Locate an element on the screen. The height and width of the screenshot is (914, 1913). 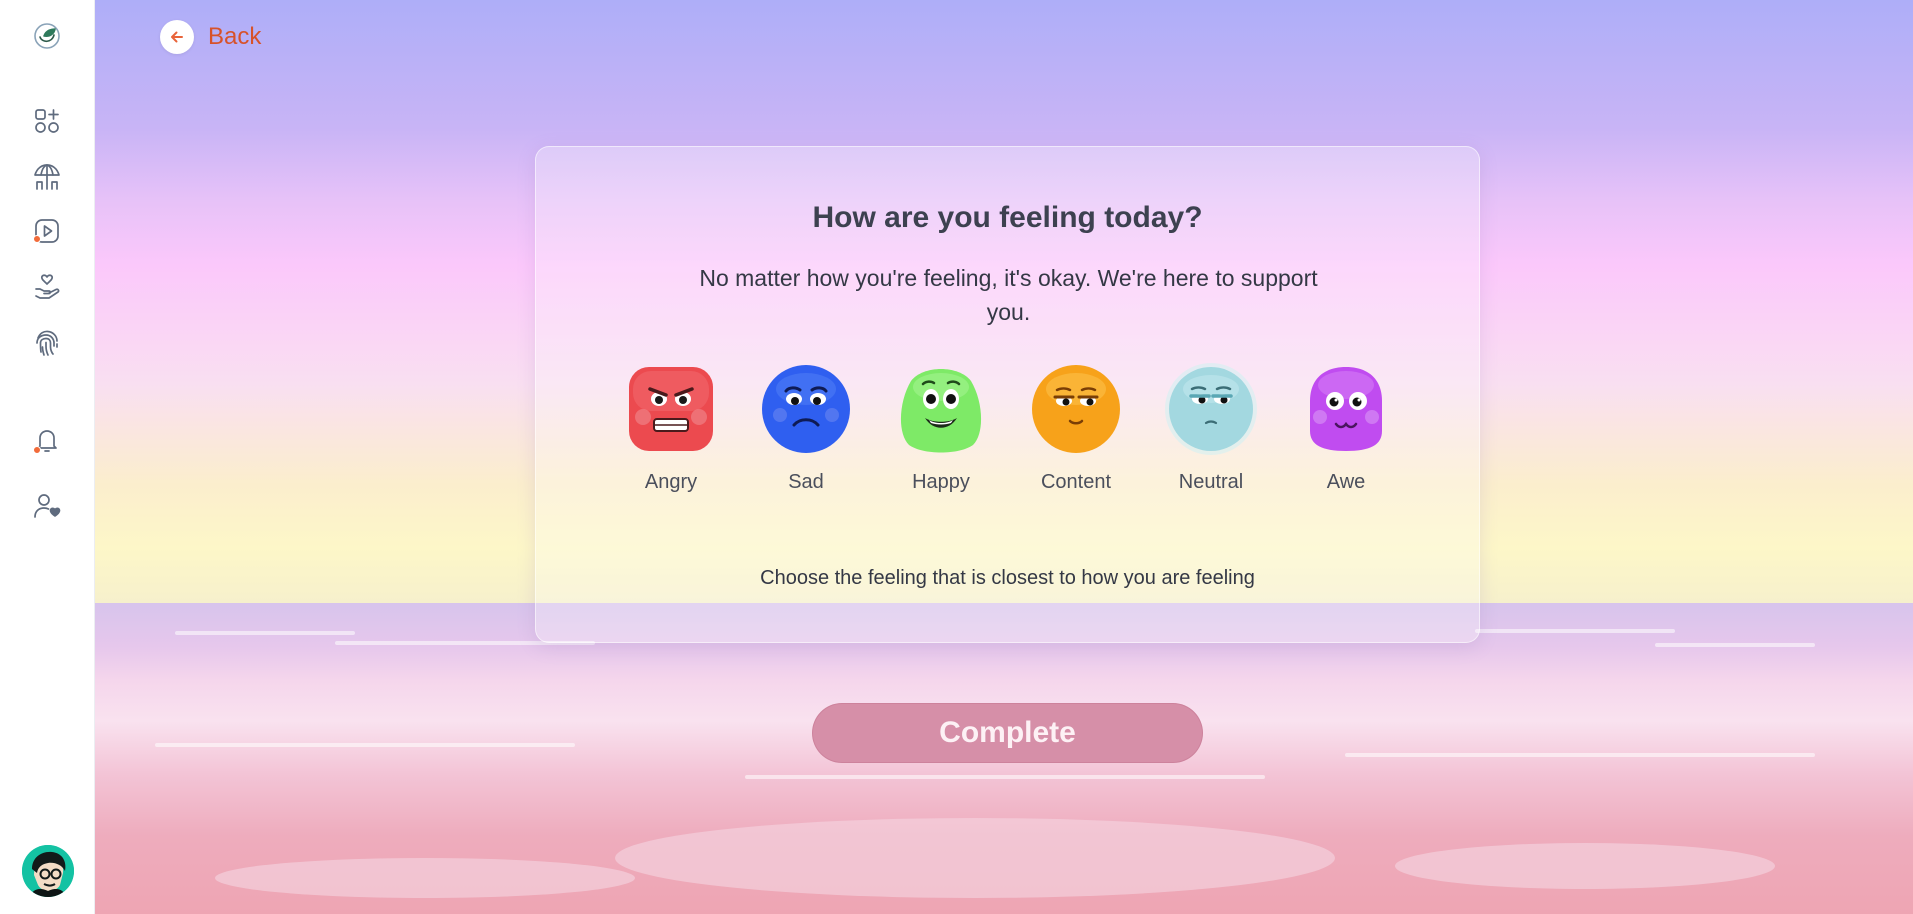
complete-button: Complete is located at coordinates (1007, 733).